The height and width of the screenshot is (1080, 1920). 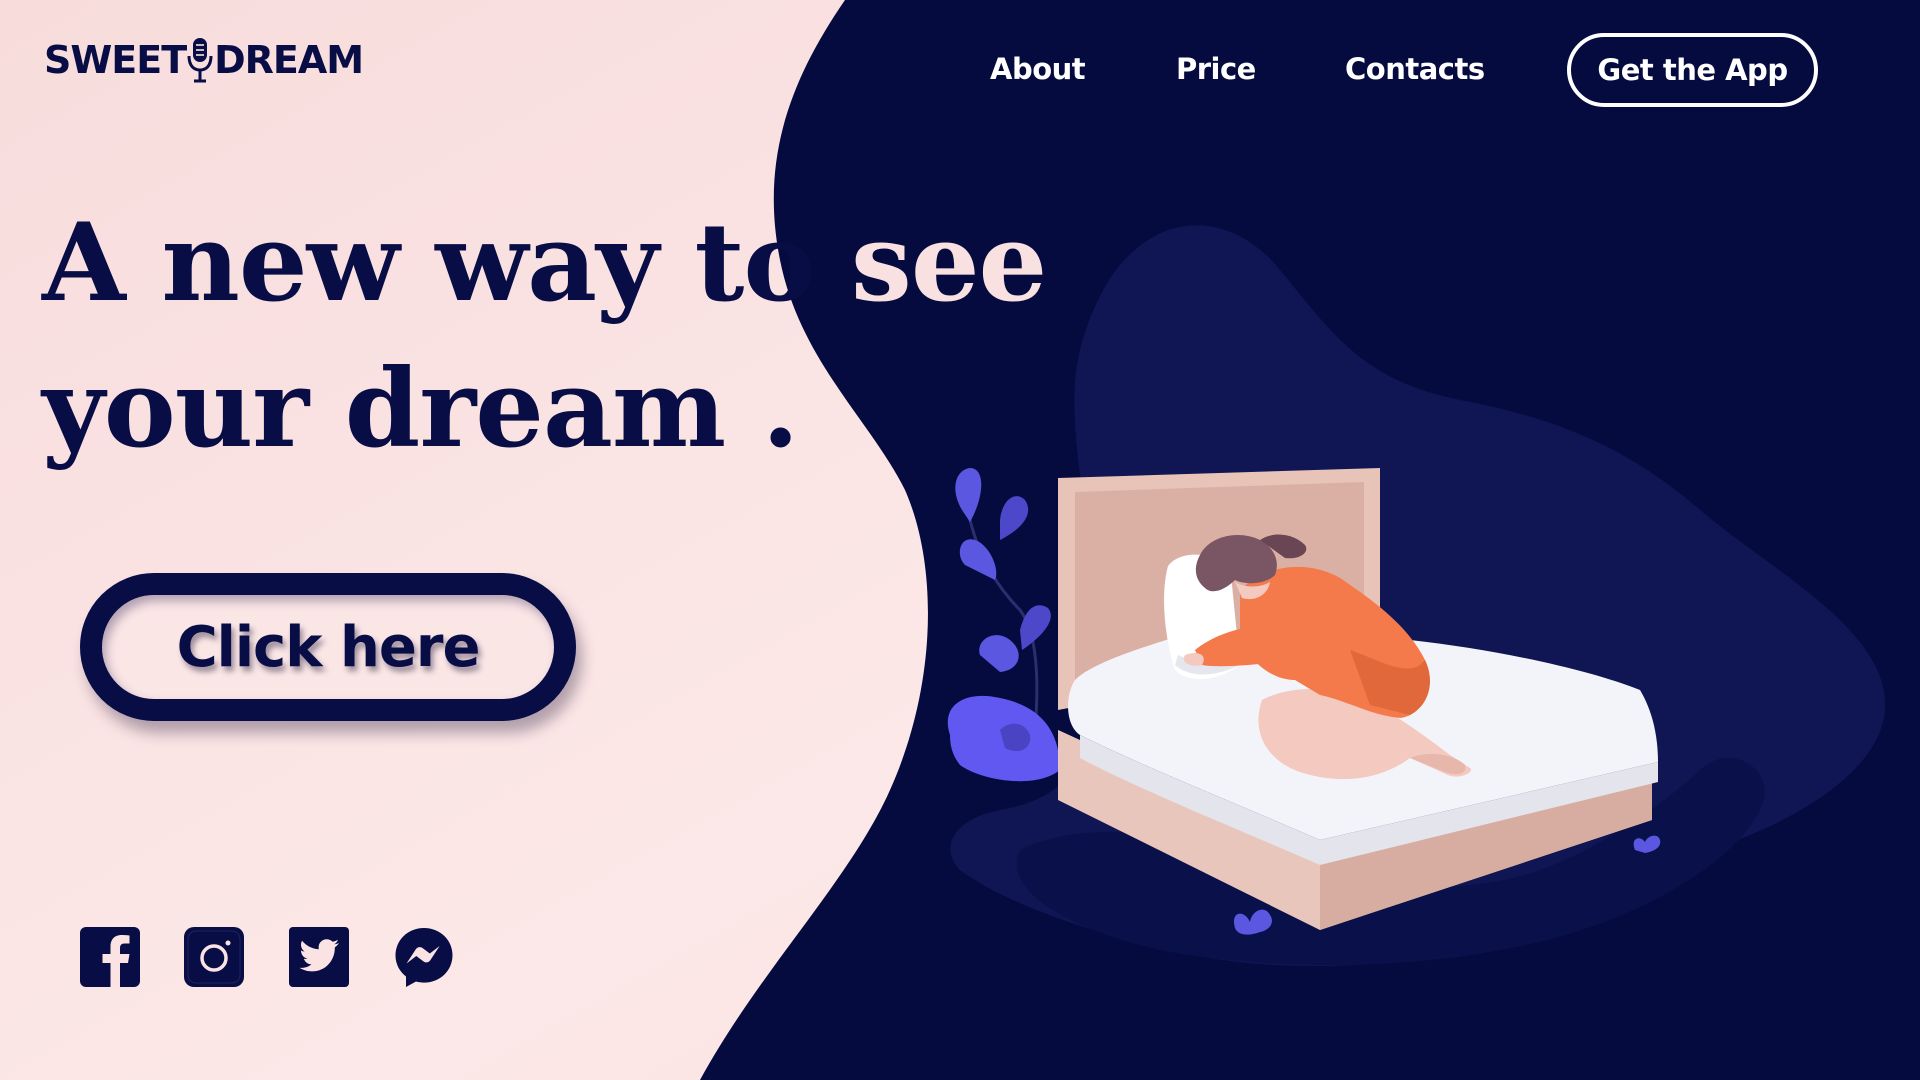 I want to click on nav-link-about: About, so click(x=1038, y=69).